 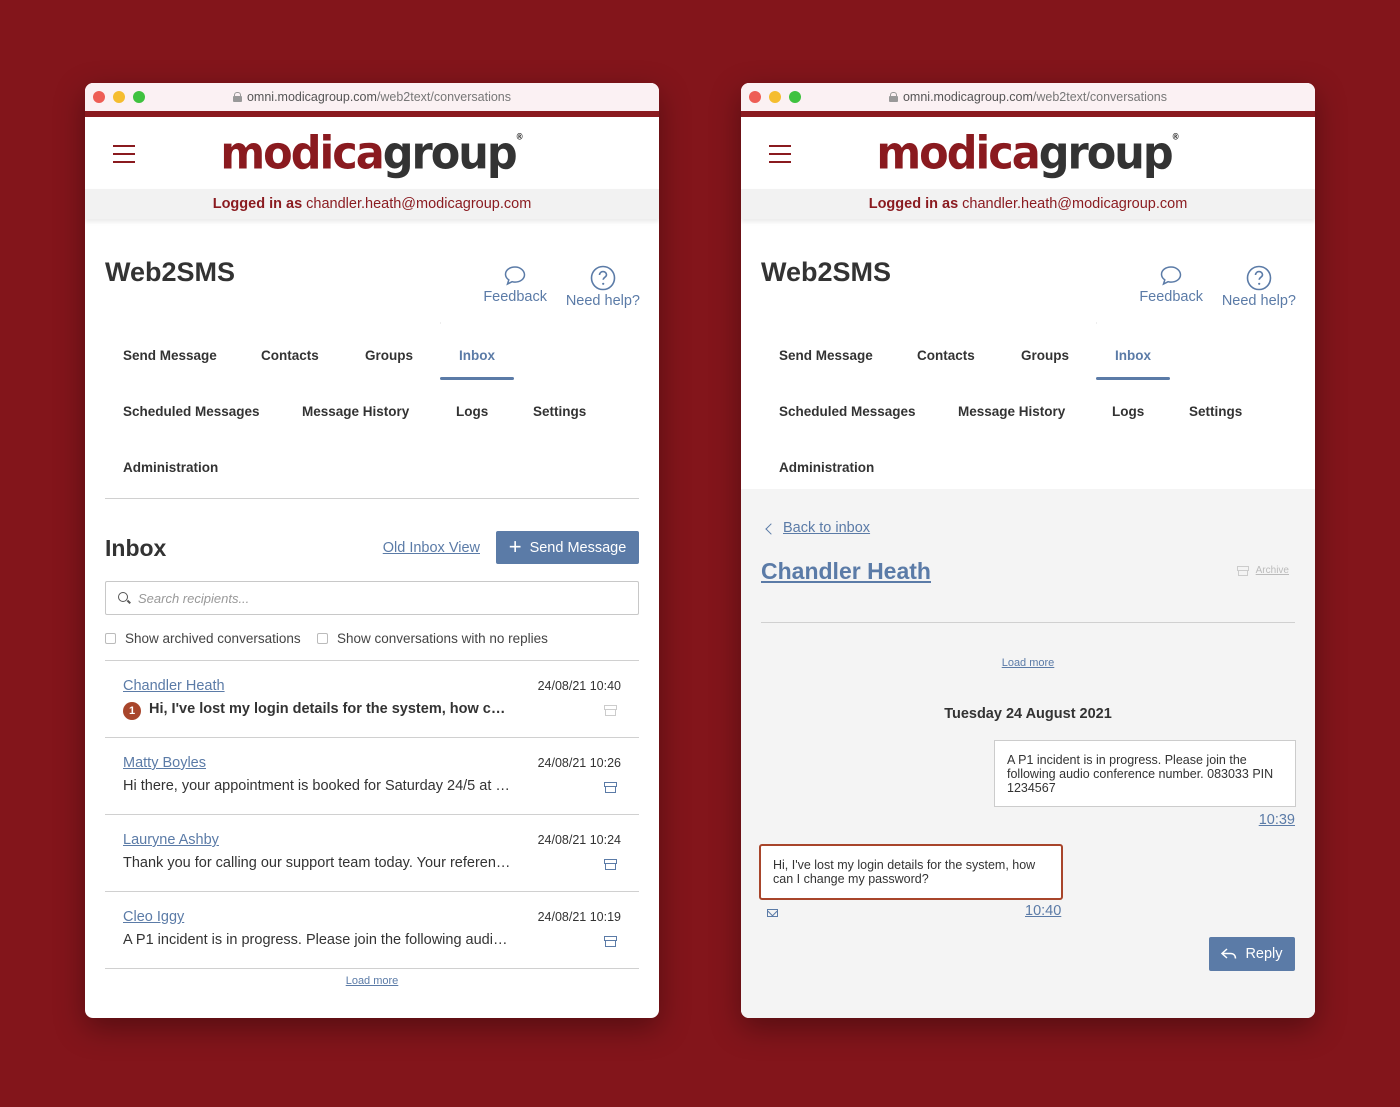 What do you see at coordinates (174, 686) in the screenshot?
I see `conversation-name-link: Chandler Heath` at bounding box center [174, 686].